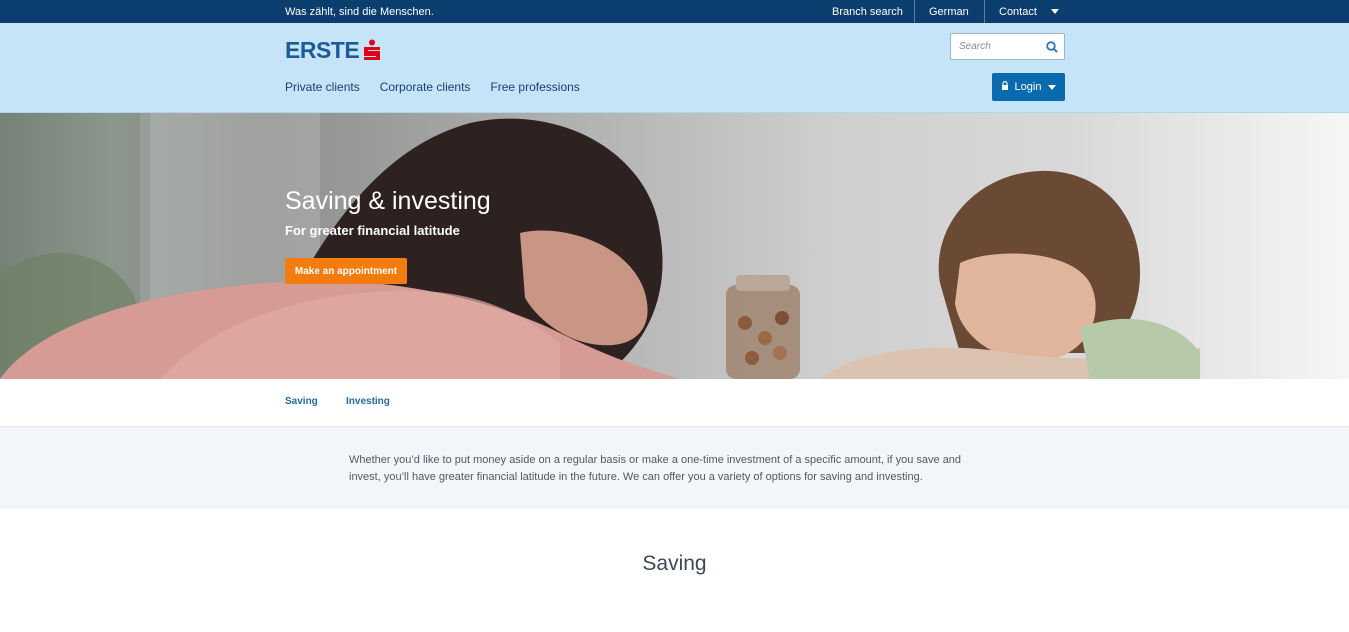 The height and width of the screenshot is (632, 1349). Describe the element at coordinates (674, 403) in the screenshot. I see `section-tabs: Saving Investing` at that location.